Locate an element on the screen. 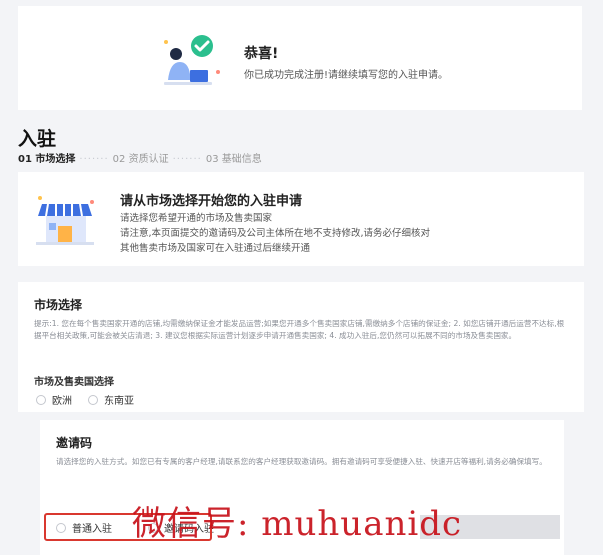 This screenshot has height=555, width=603. radio-label: 欧洲 is located at coordinates (62, 401).